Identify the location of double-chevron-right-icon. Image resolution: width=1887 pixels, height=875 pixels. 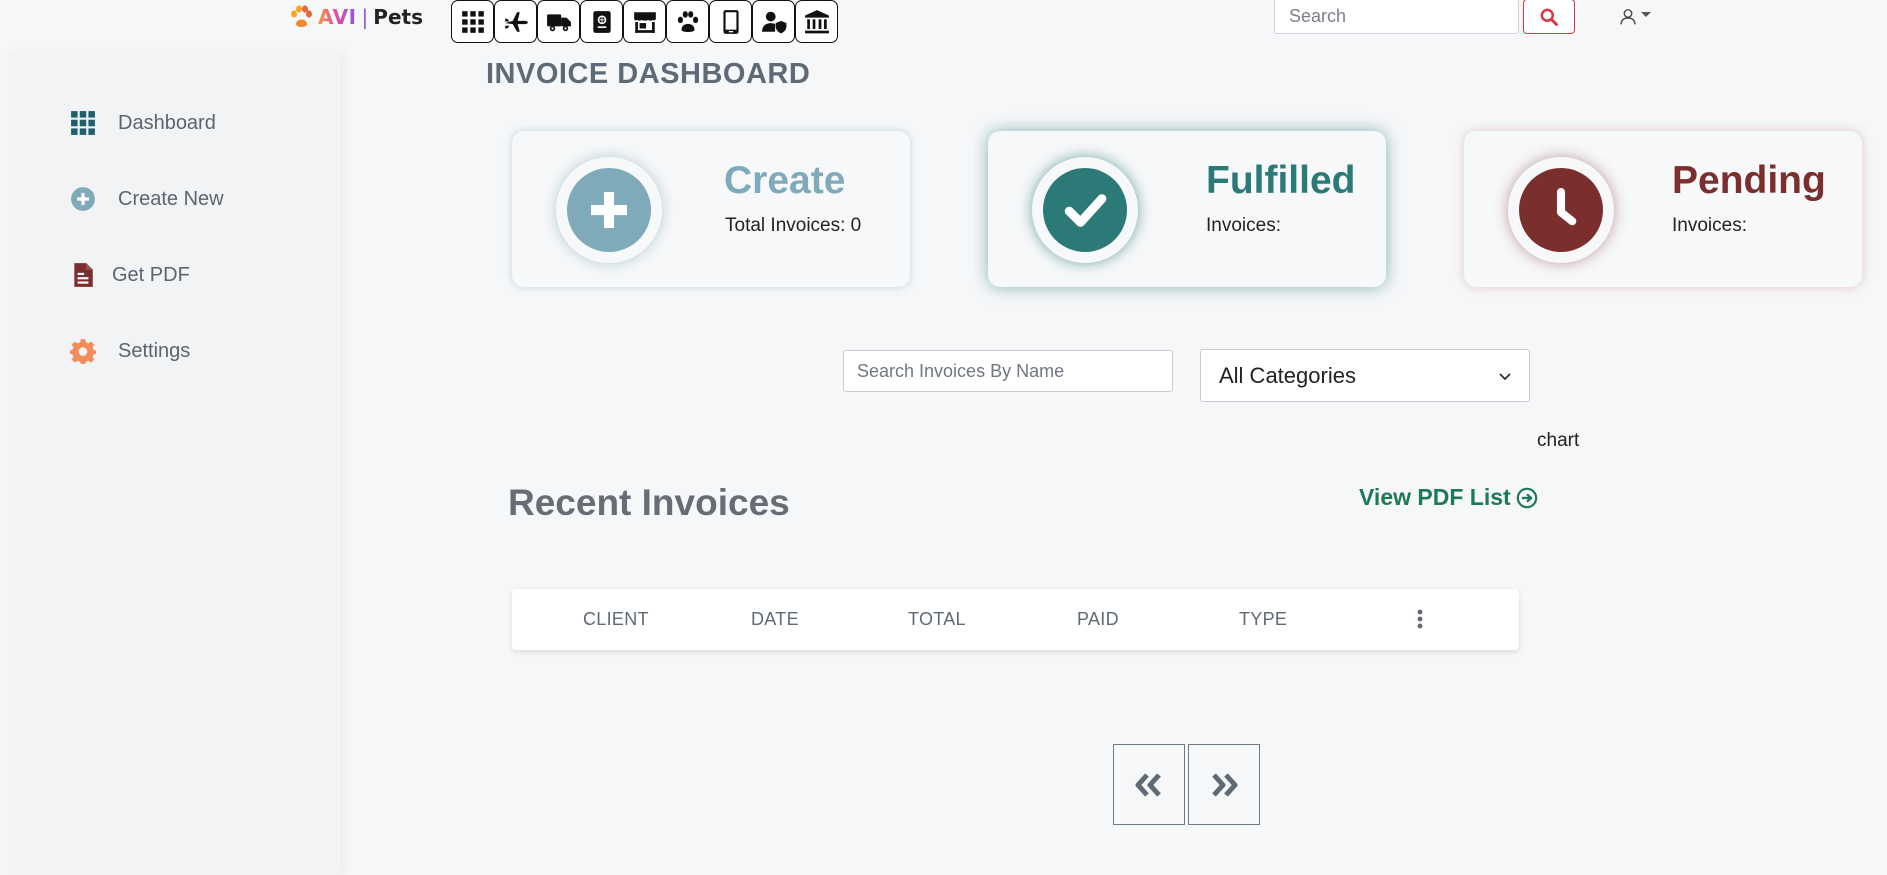
(1225, 784).